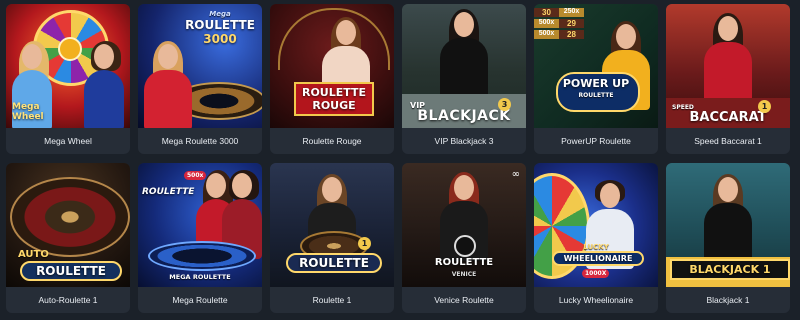 This screenshot has width=800, height=320. I want to click on multiplier-badge: 1000X, so click(596, 273).